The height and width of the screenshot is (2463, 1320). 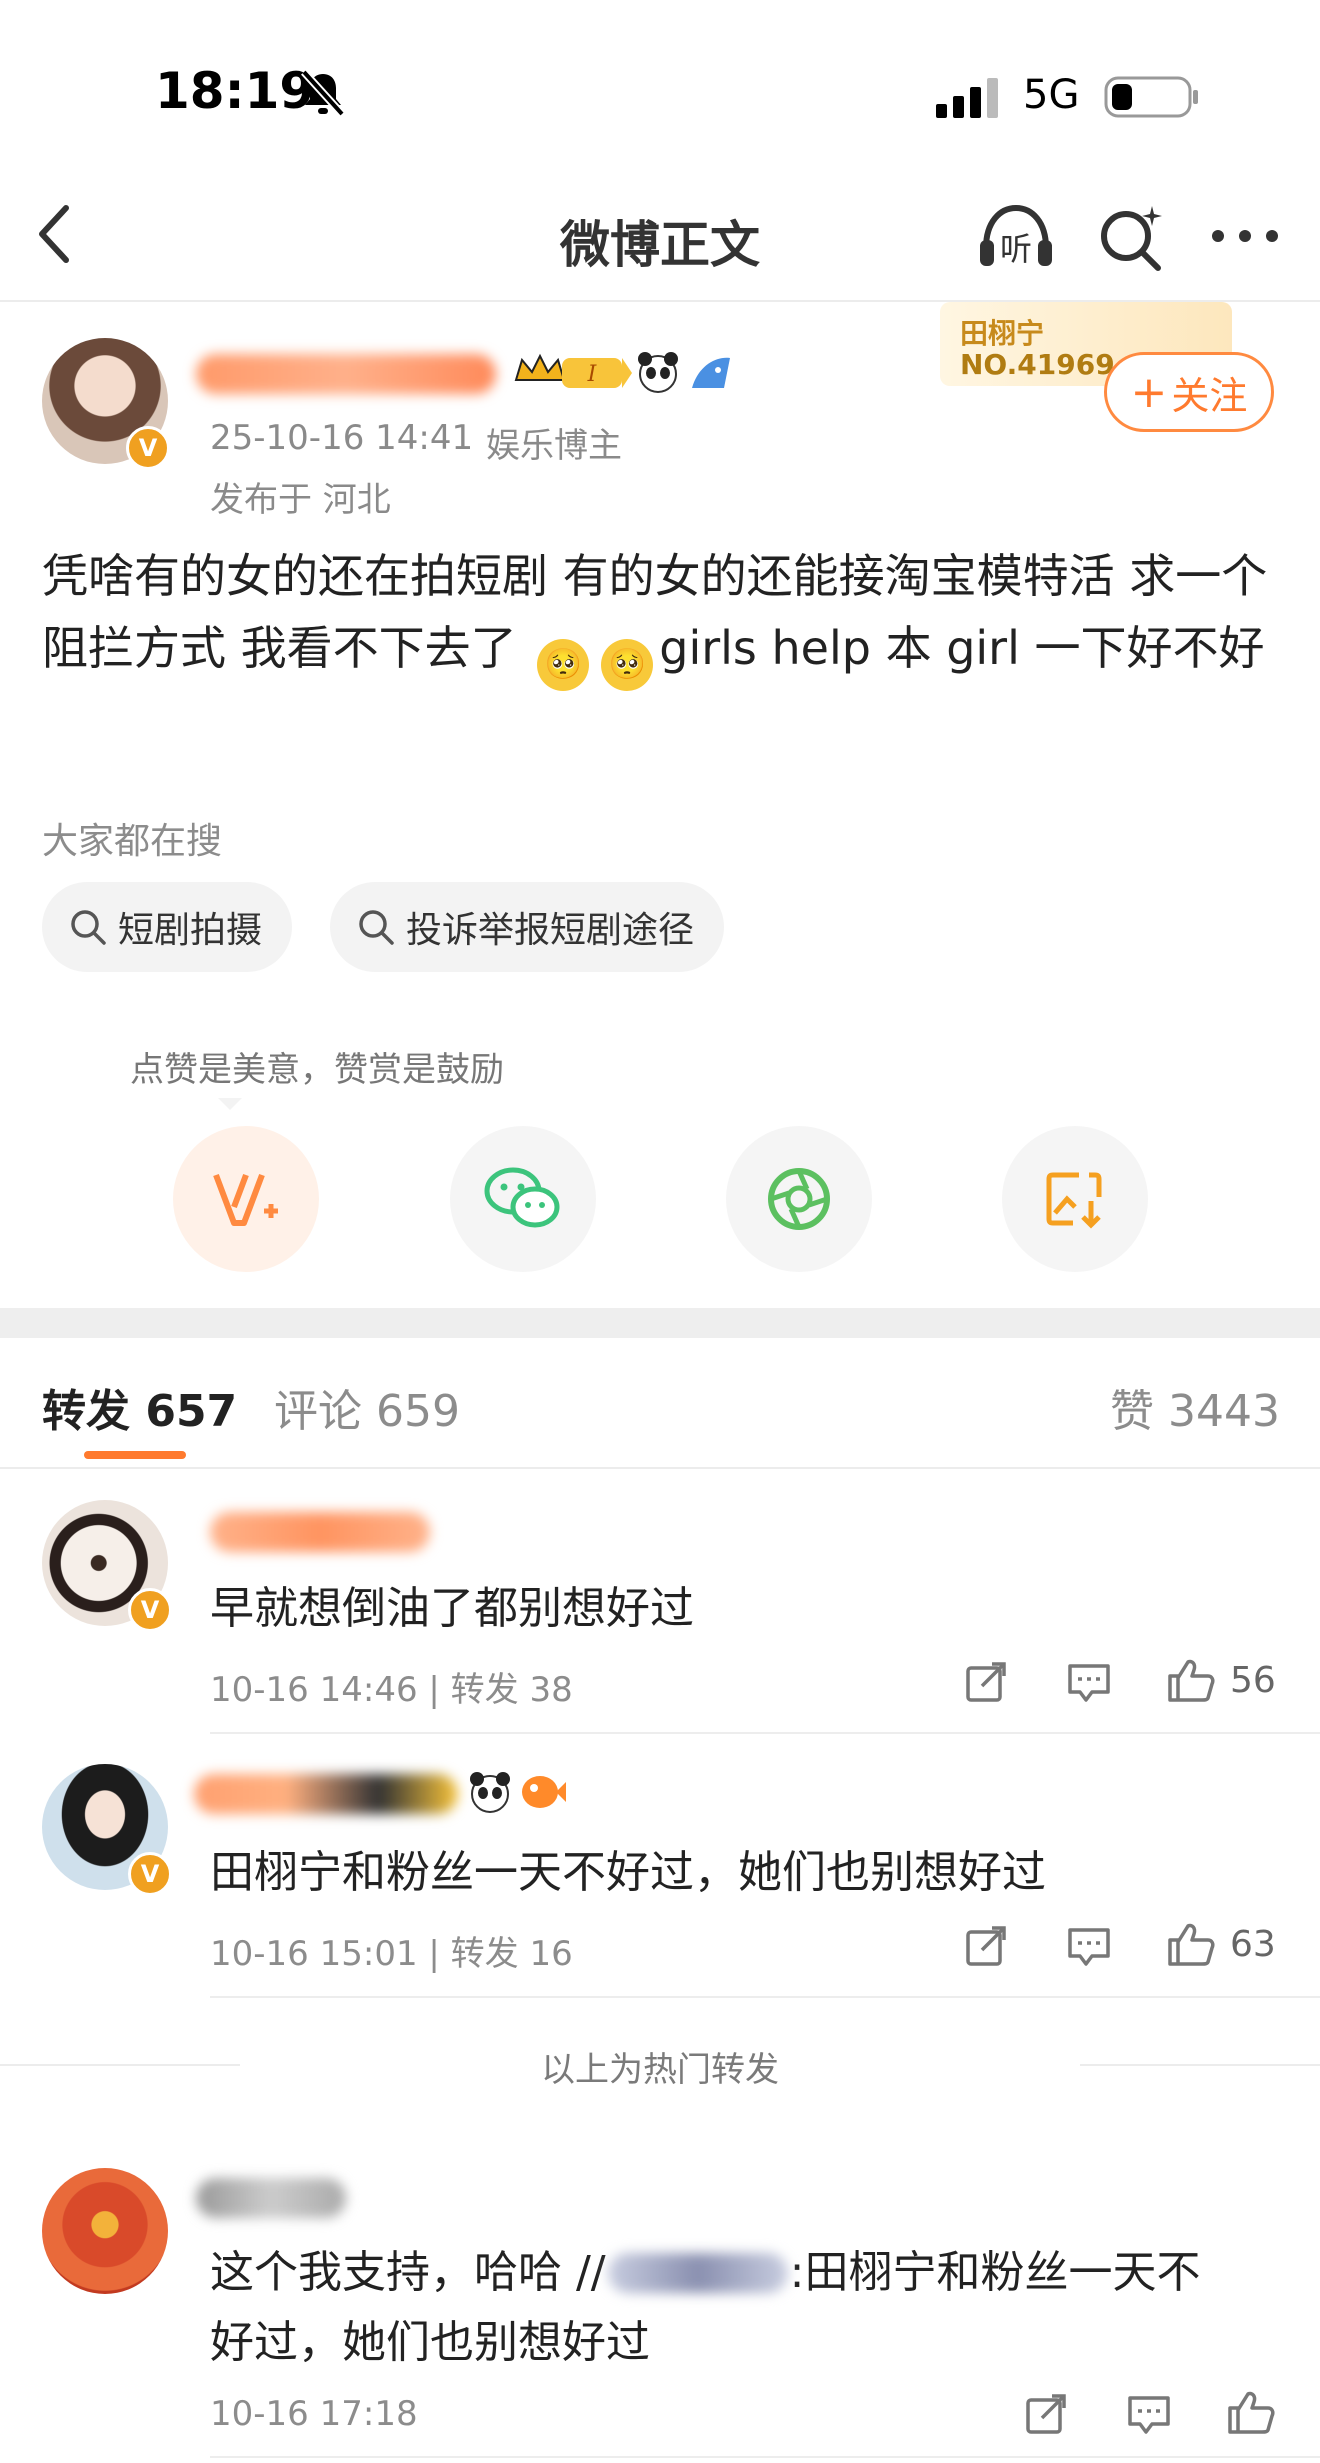 I want to click on fan-card-no: NO.41969, so click(x=1037, y=364).